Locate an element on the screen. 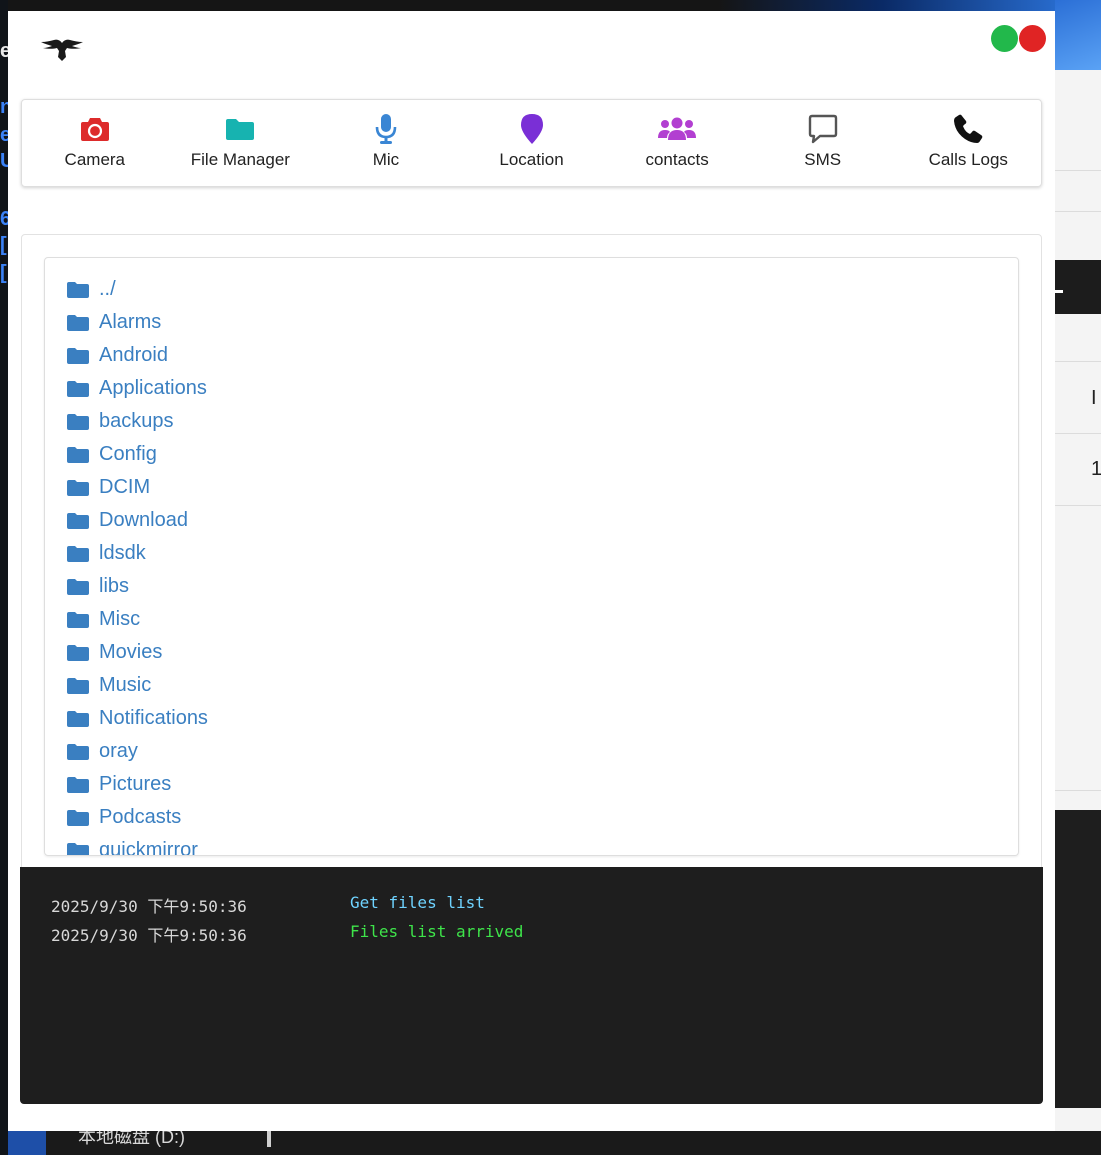 Image resolution: width=1101 pixels, height=1155 pixels. file-list-item: Android is located at coordinates (126, 355).